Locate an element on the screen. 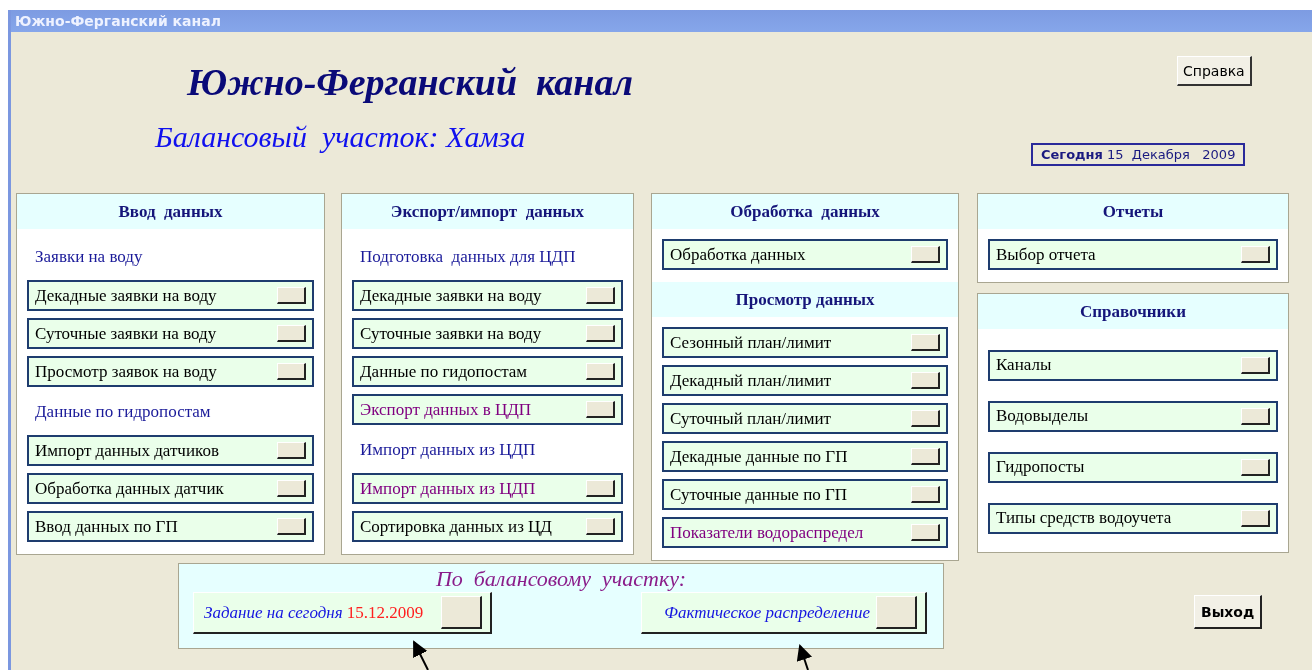  menu-button: Гидропосты is located at coordinates (1133, 467).